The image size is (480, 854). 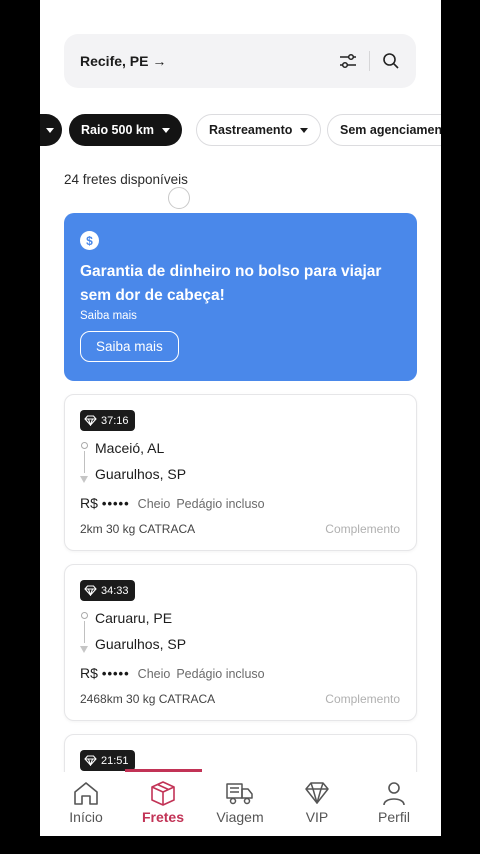 What do you see at coordinates (115, 760) in the screenshot?
I see `timer-text: 21:51` at bounding box center [115, 760].